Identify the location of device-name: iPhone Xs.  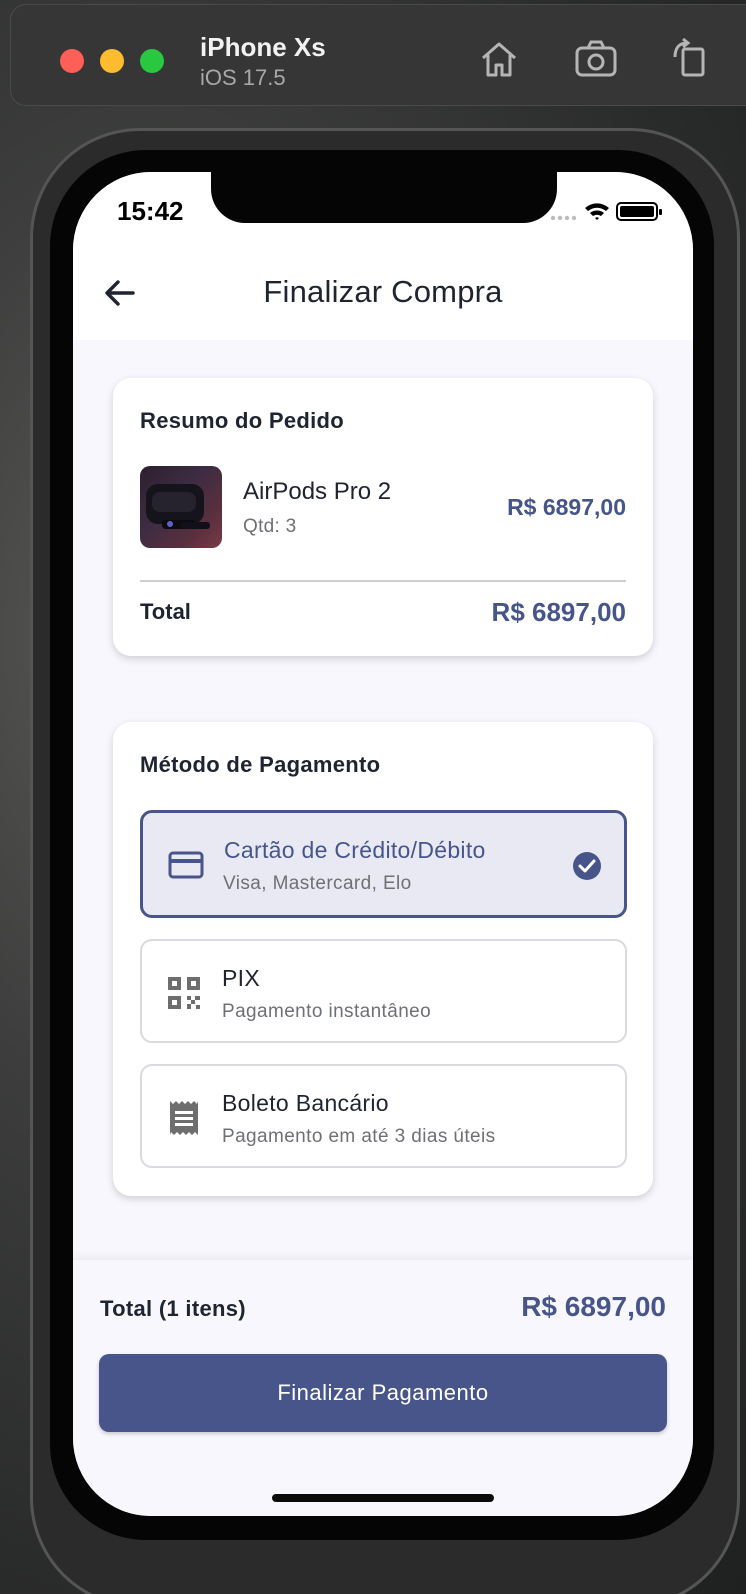
(263, 47).